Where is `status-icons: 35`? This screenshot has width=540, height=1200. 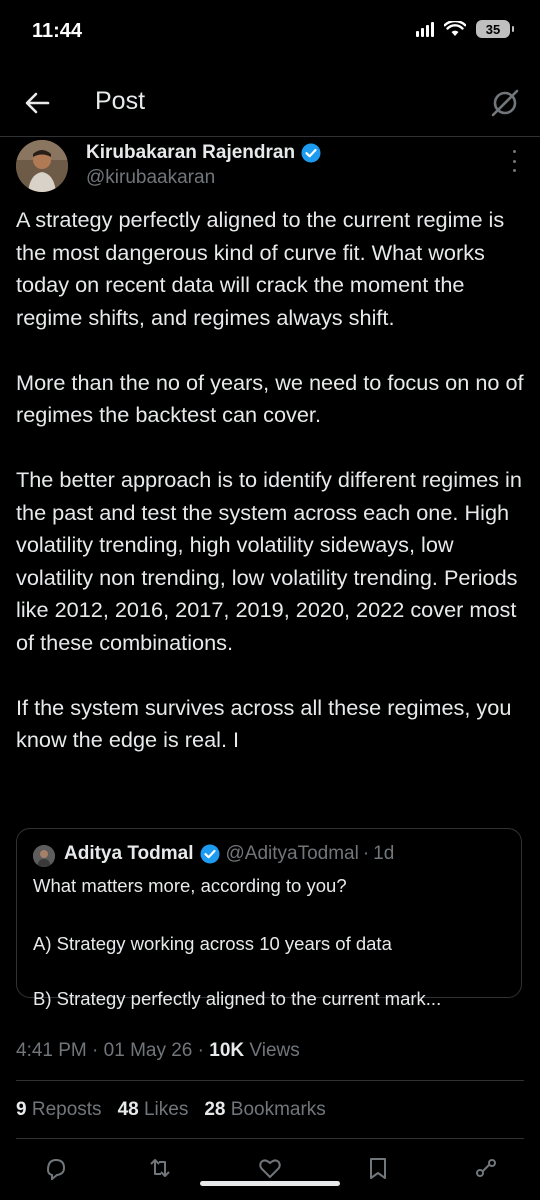 status-icons: 35 is located at coordinates (465, 29).